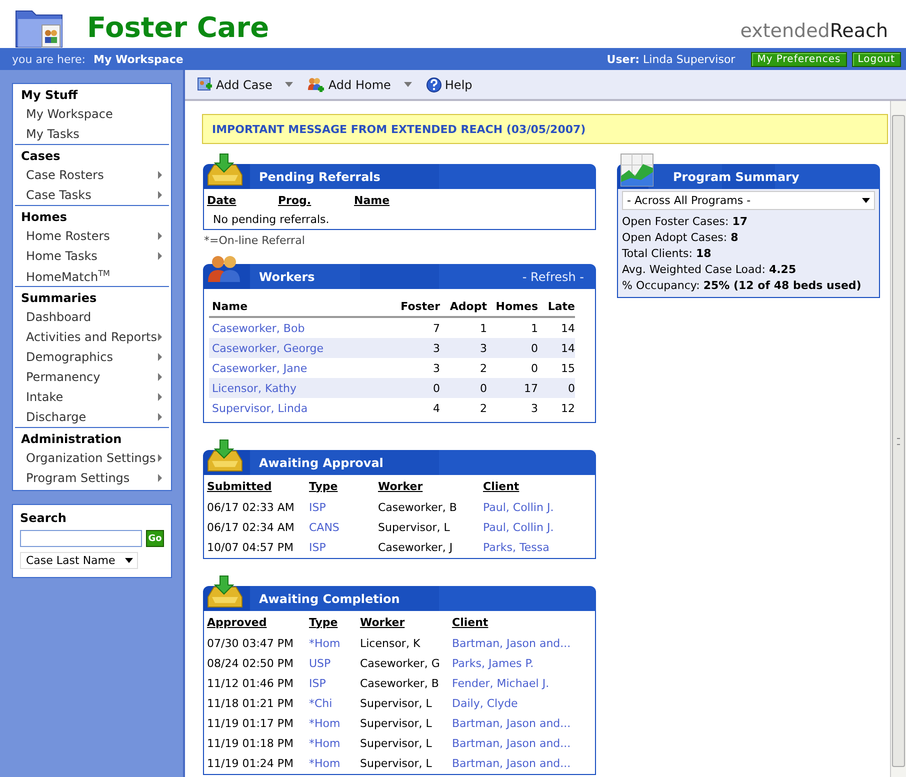  I want to click on user-name: User: Linda Supervisor, so click(671, 59).